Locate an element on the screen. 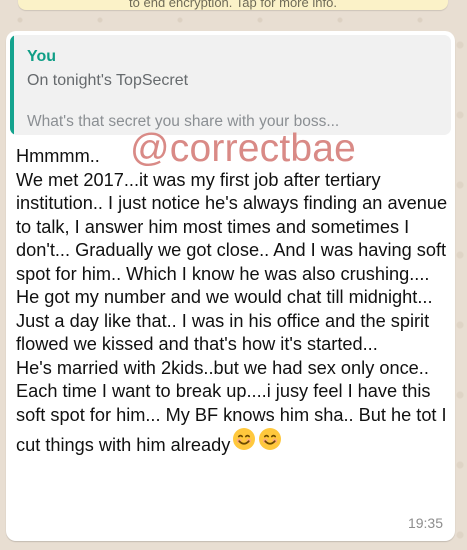 This screenshot has width=467, height=550. watermark-text: @correctbae is located at coordinates (243, 148).